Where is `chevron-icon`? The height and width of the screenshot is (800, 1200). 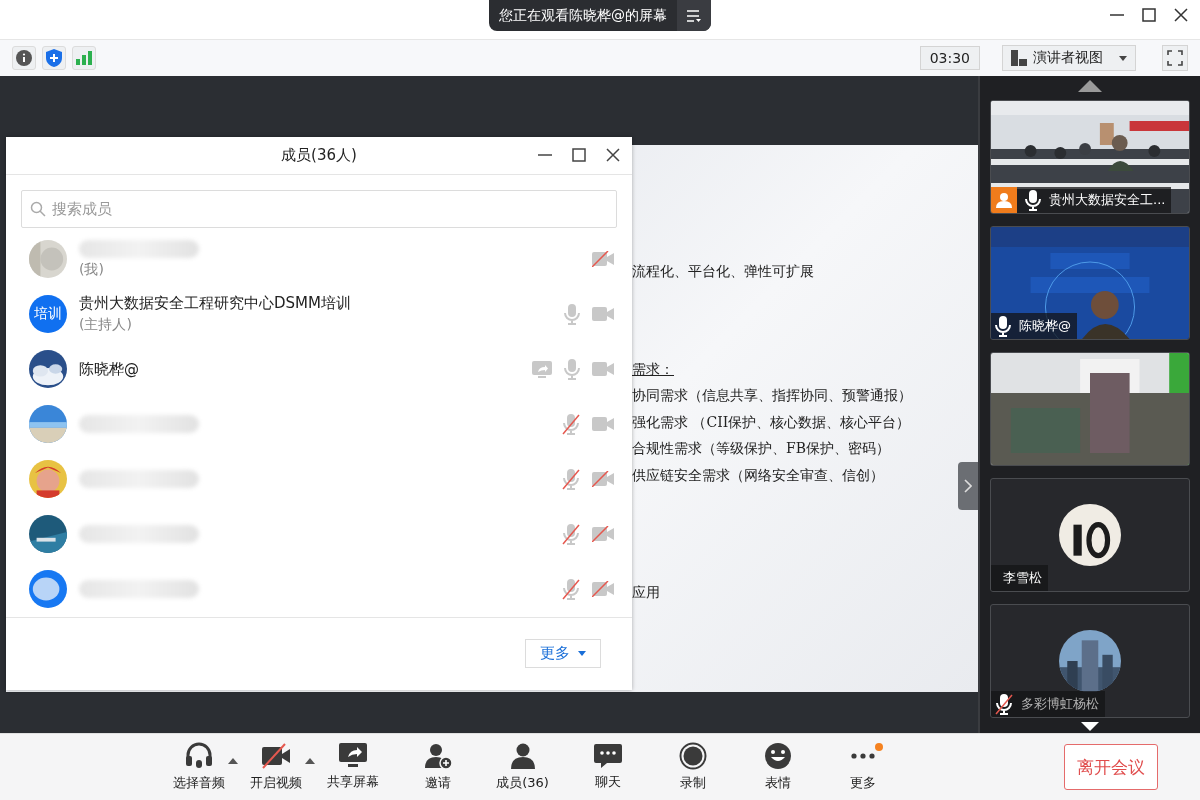
chevron-icon is located at coordinates (968, 486).